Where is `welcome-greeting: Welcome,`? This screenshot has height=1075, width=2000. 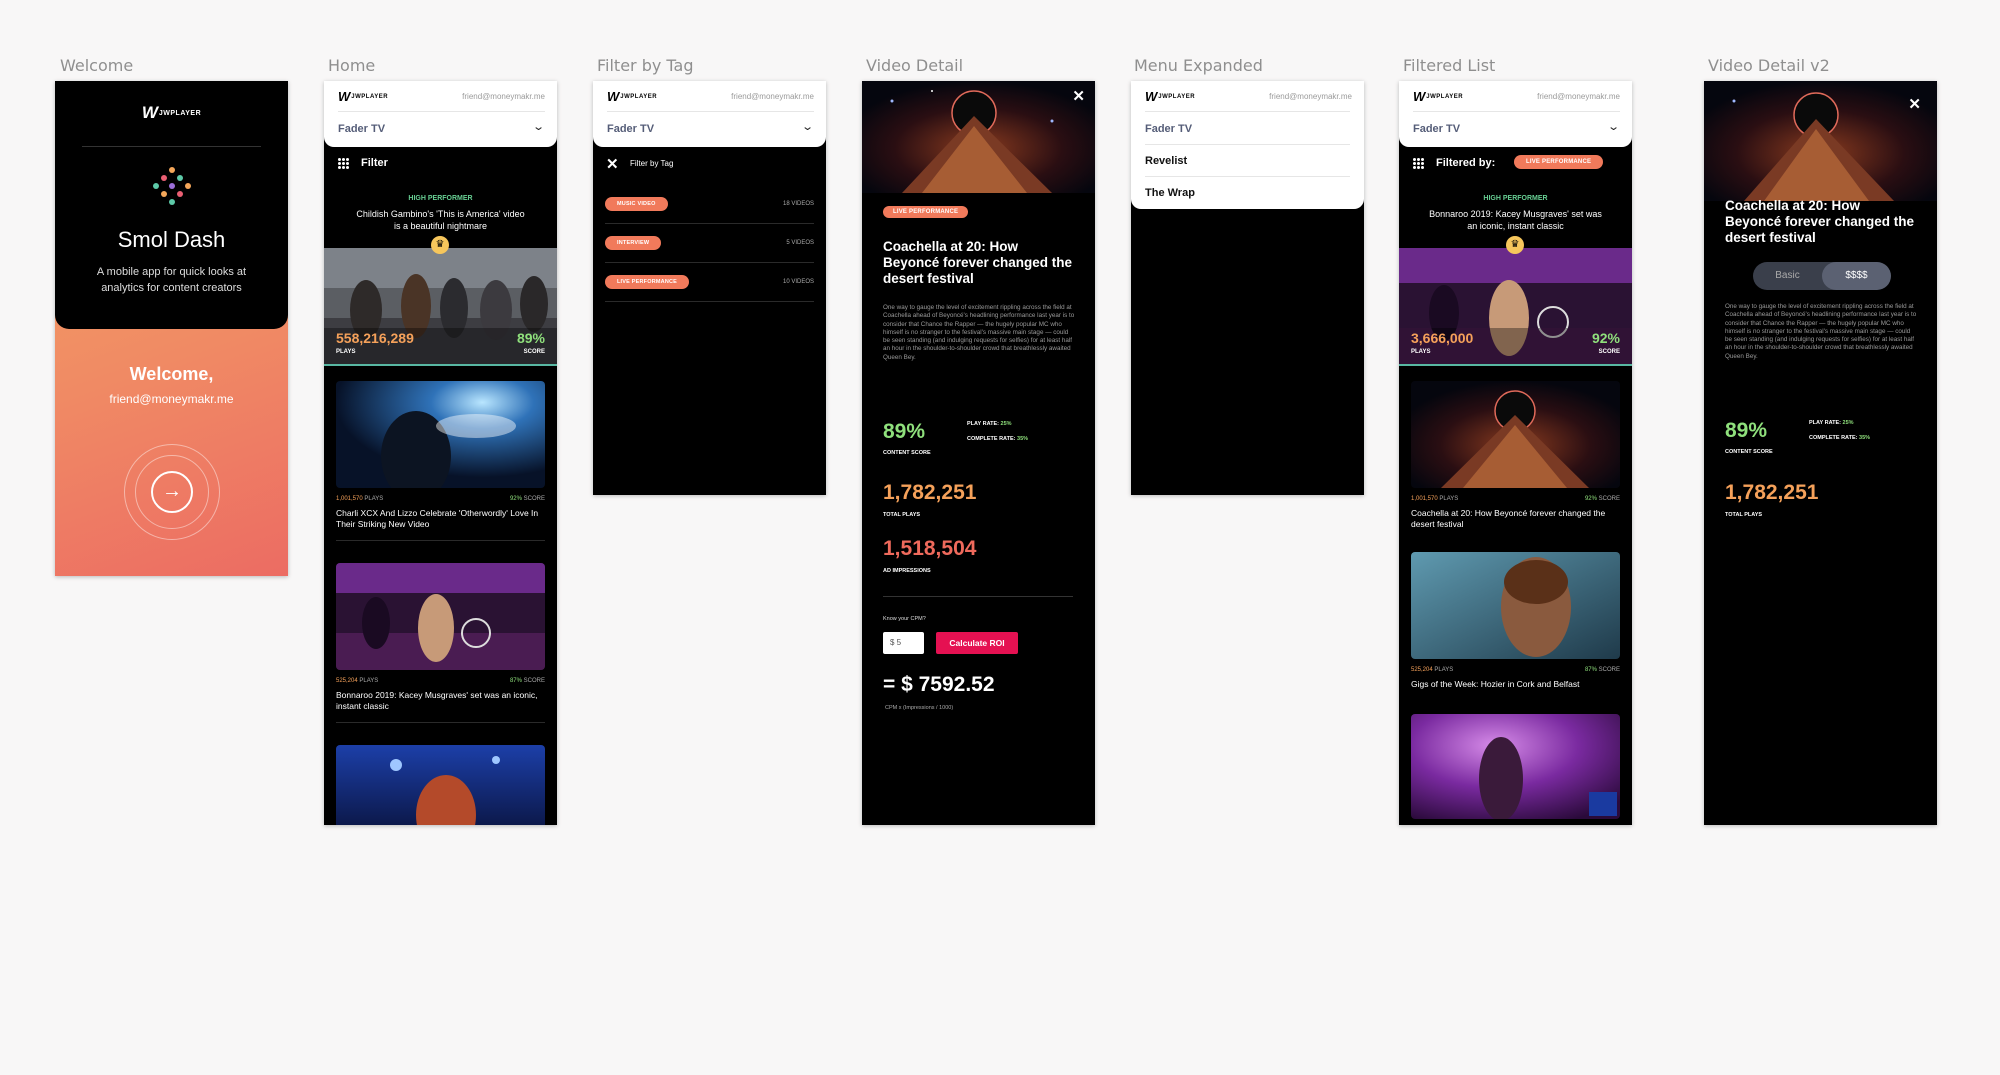
welcome-greeting: Welcome, is located at coordinates (171, 374).